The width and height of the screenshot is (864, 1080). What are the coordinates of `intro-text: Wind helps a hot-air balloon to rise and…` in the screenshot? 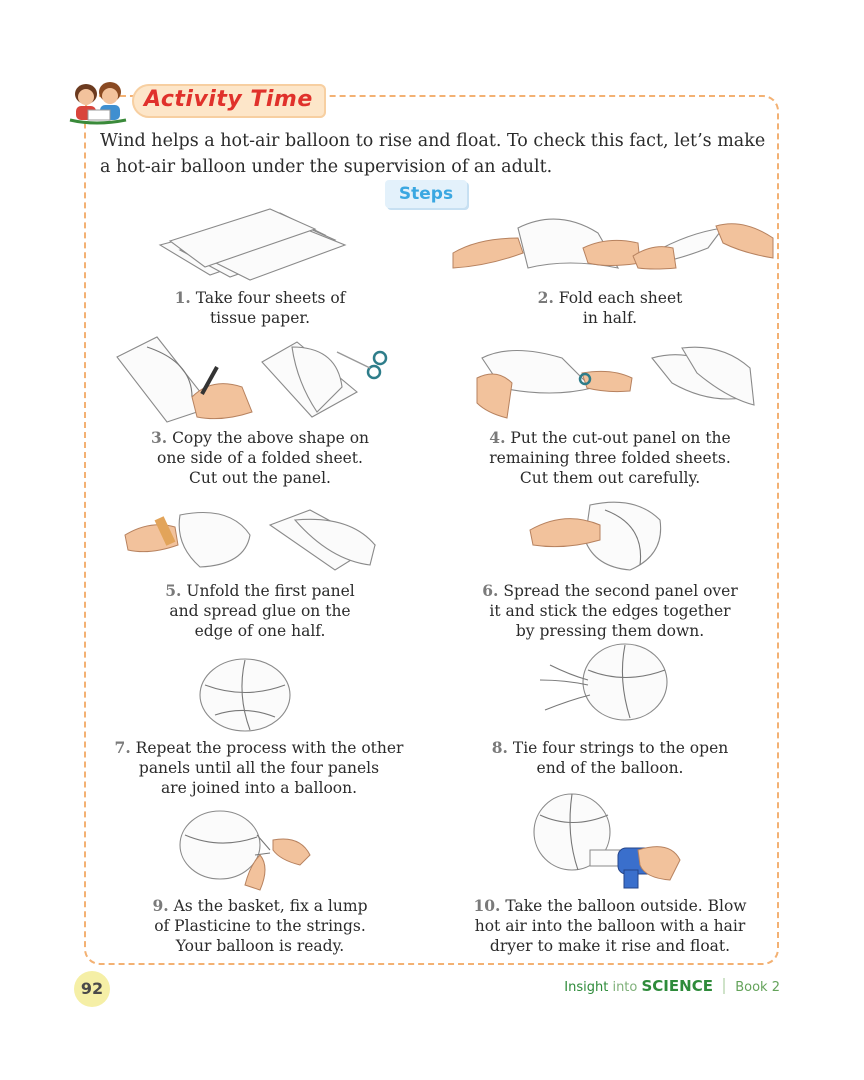 It's located at (433, 154).